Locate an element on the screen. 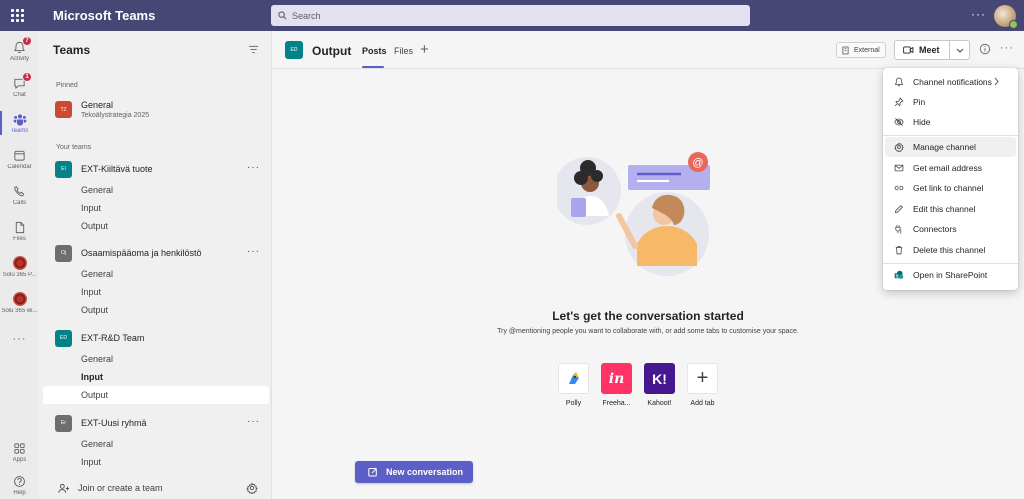 This screenshot has width=1024, height=499. menu-open-in-sharepoint: S Open in SharePoint is located at coordinates (950, 275).